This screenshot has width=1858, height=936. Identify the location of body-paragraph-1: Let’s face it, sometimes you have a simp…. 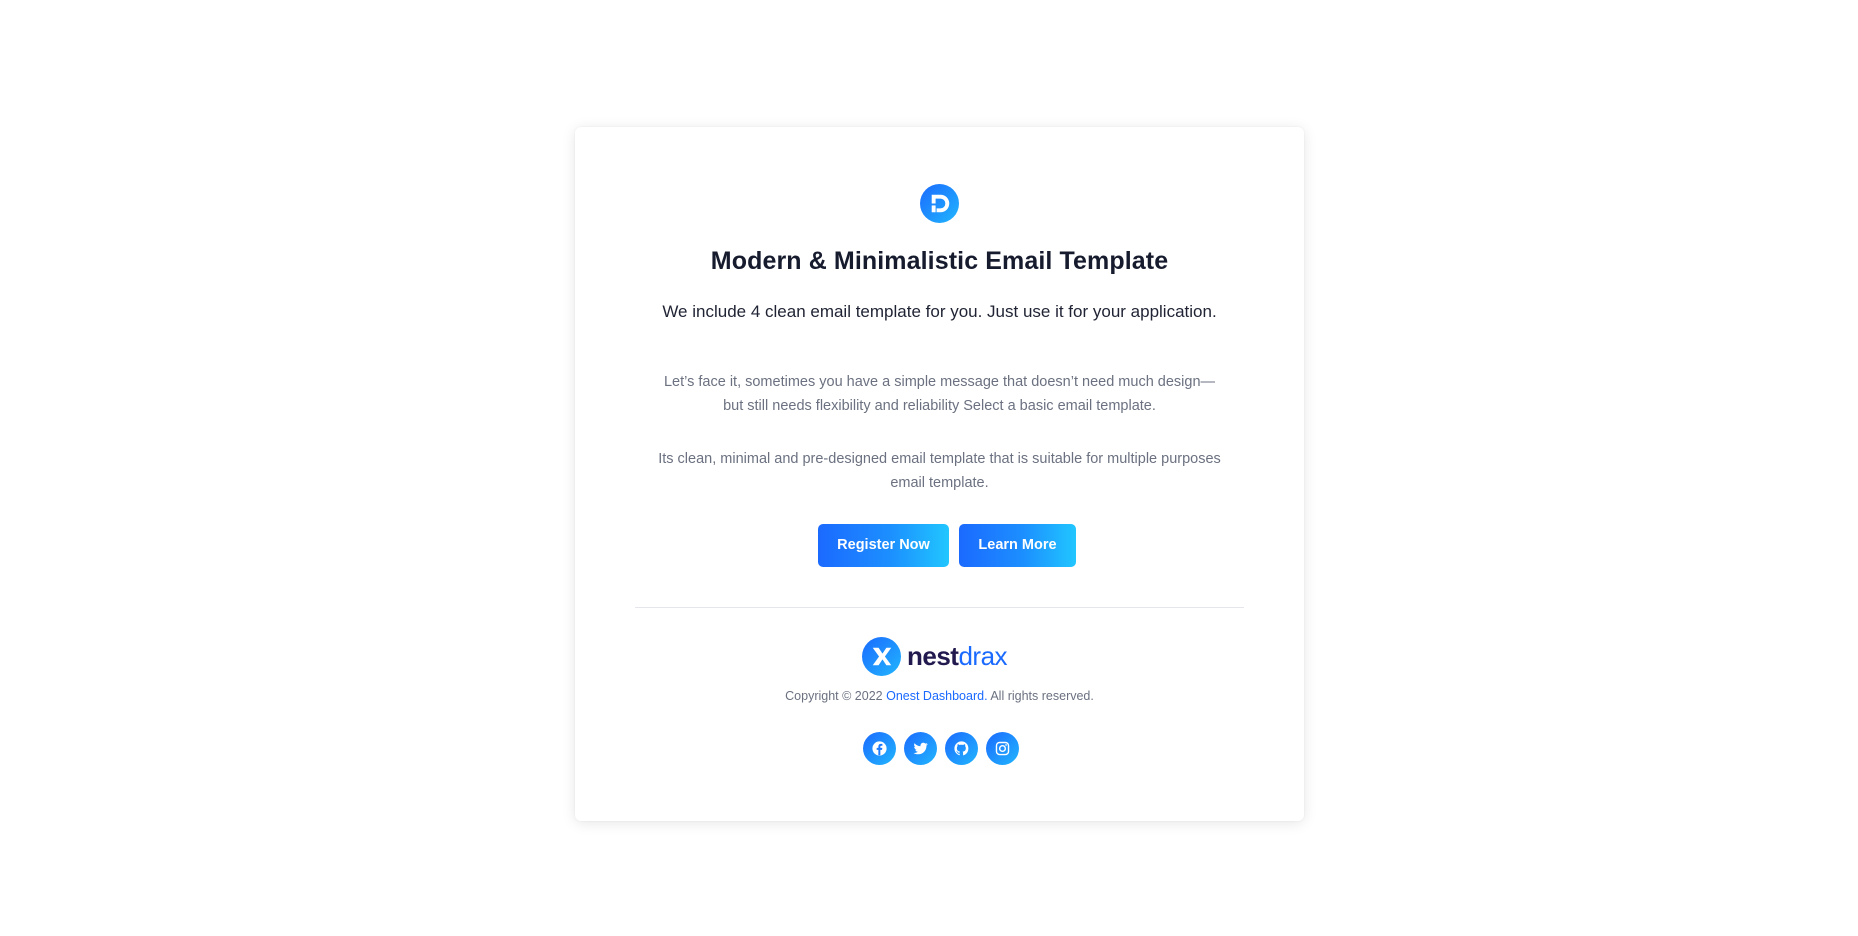
(939, 394).